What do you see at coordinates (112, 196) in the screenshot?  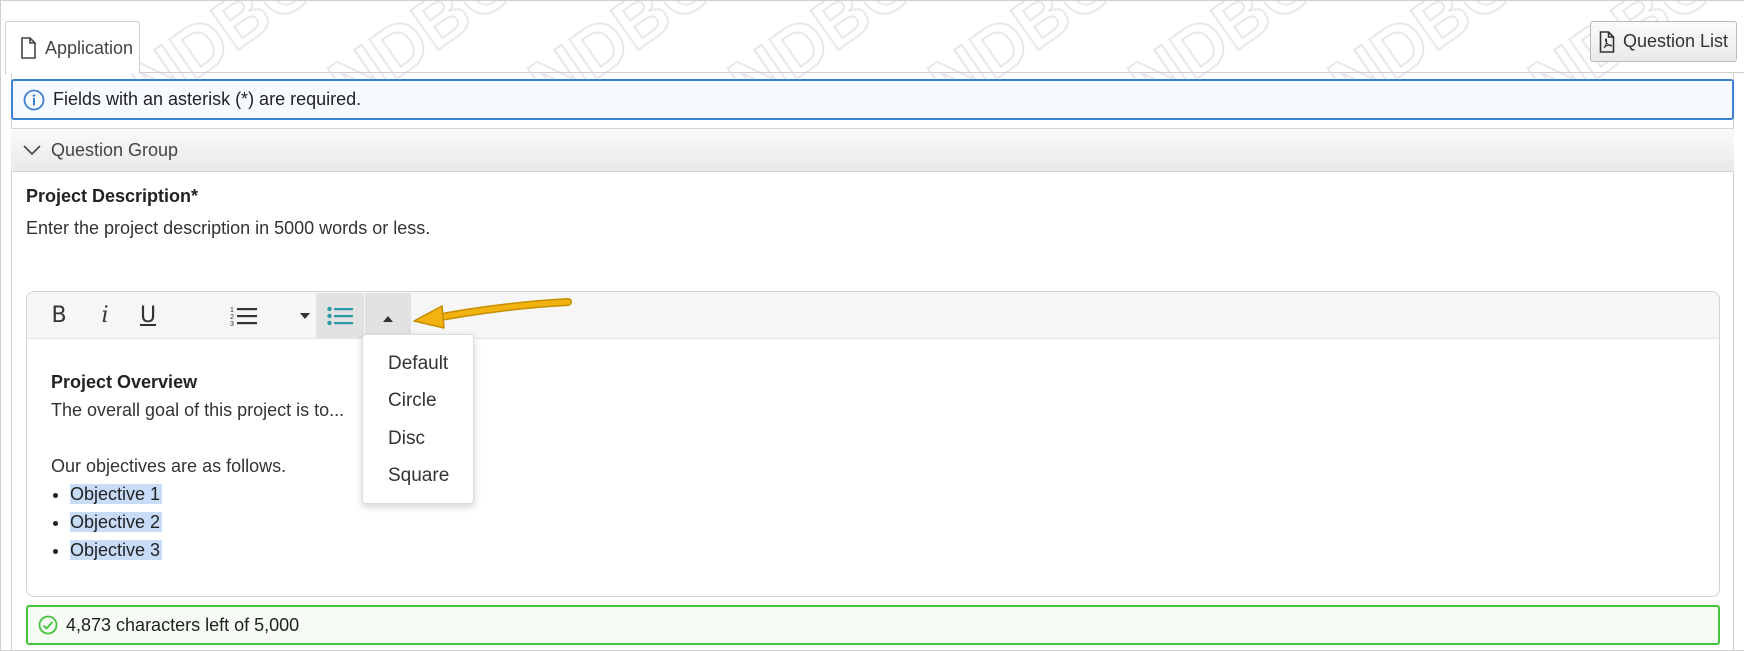 I see `question-label: Project Description*` at bounding box center [112, 196].